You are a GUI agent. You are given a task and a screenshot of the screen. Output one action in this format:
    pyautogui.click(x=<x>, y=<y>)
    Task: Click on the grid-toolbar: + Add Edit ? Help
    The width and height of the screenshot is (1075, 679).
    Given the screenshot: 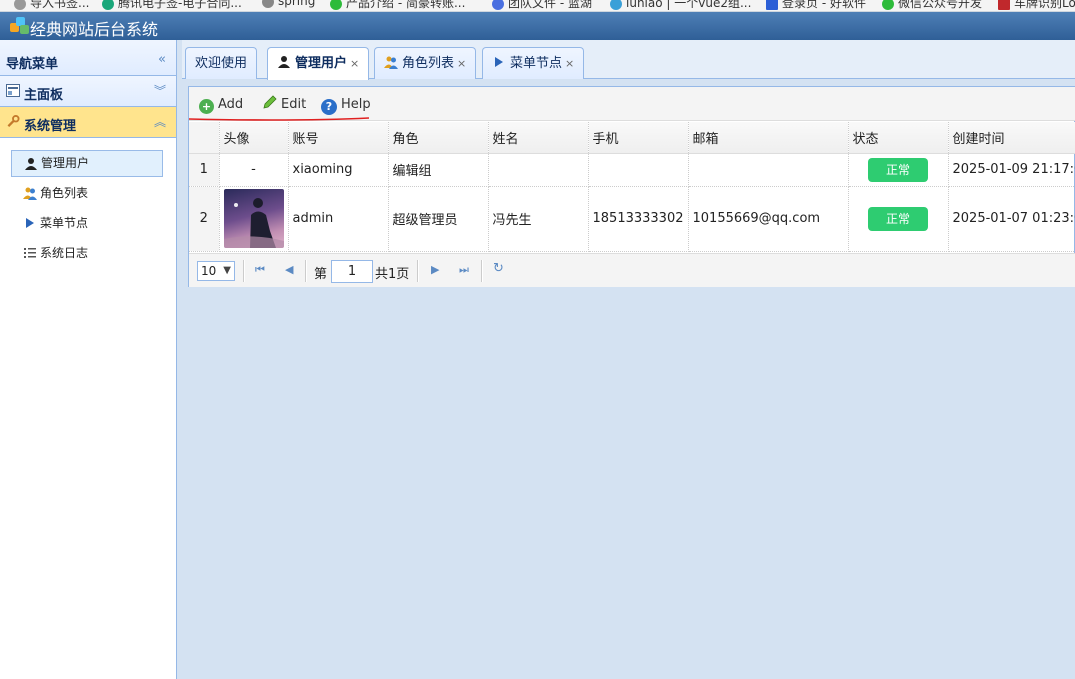 What is the action you would take?
    pyautogui.click(x=632, y=104)
    